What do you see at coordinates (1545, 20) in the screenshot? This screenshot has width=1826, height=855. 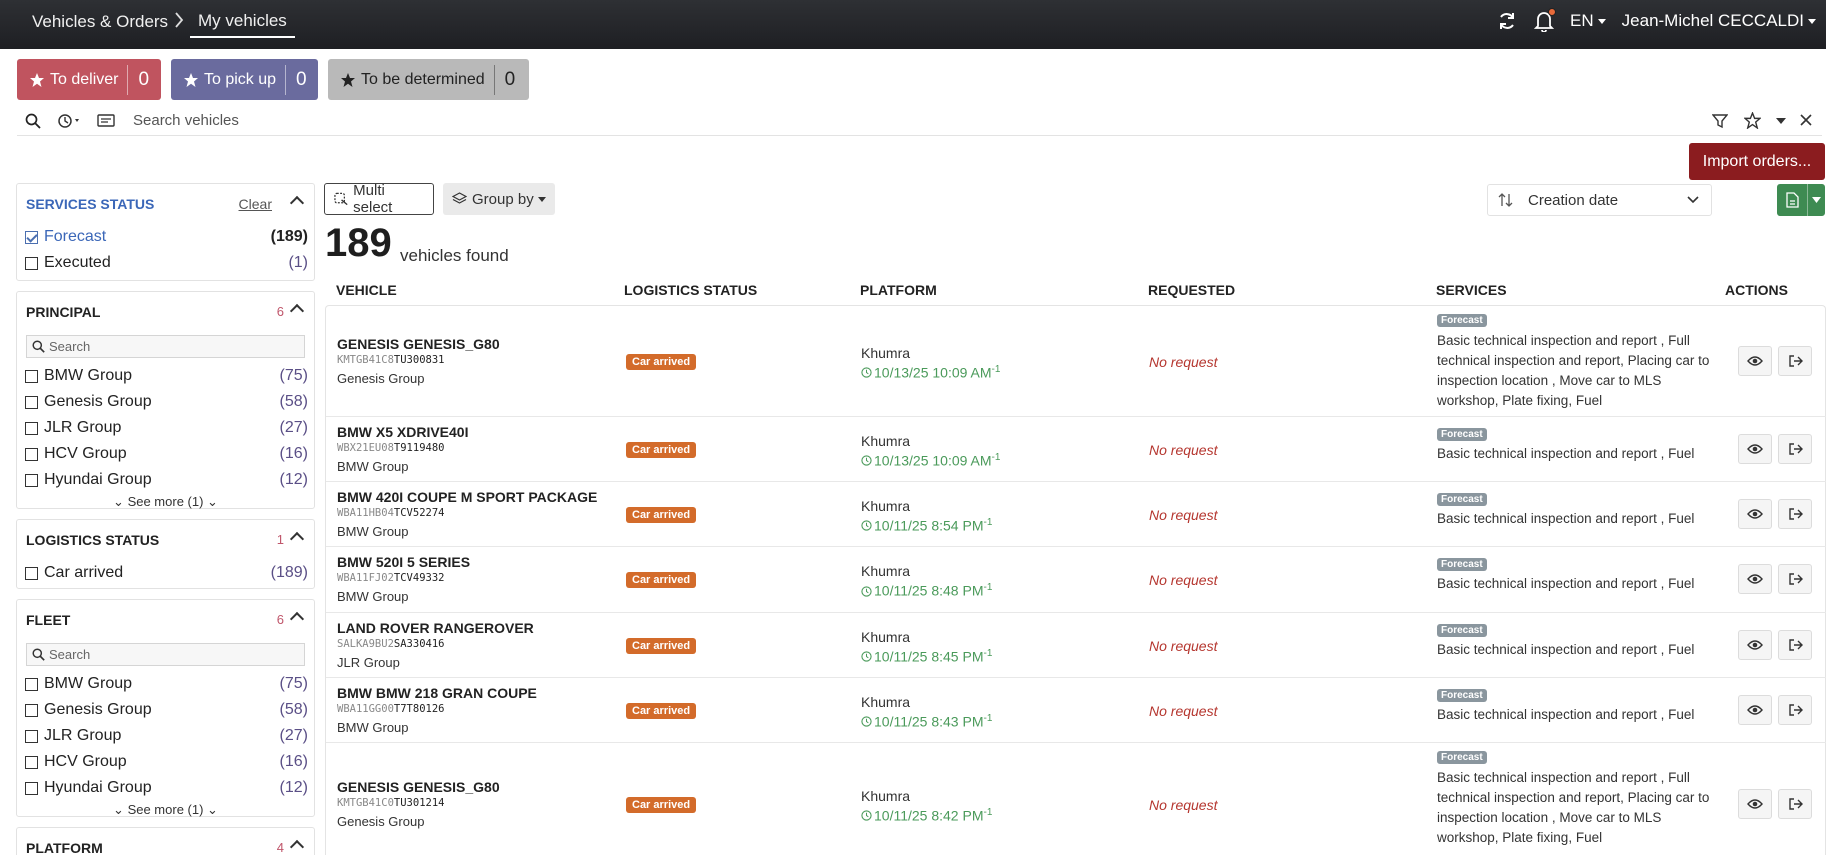 I see `notifications-bell-icon` at bounding box center [1545, 20].